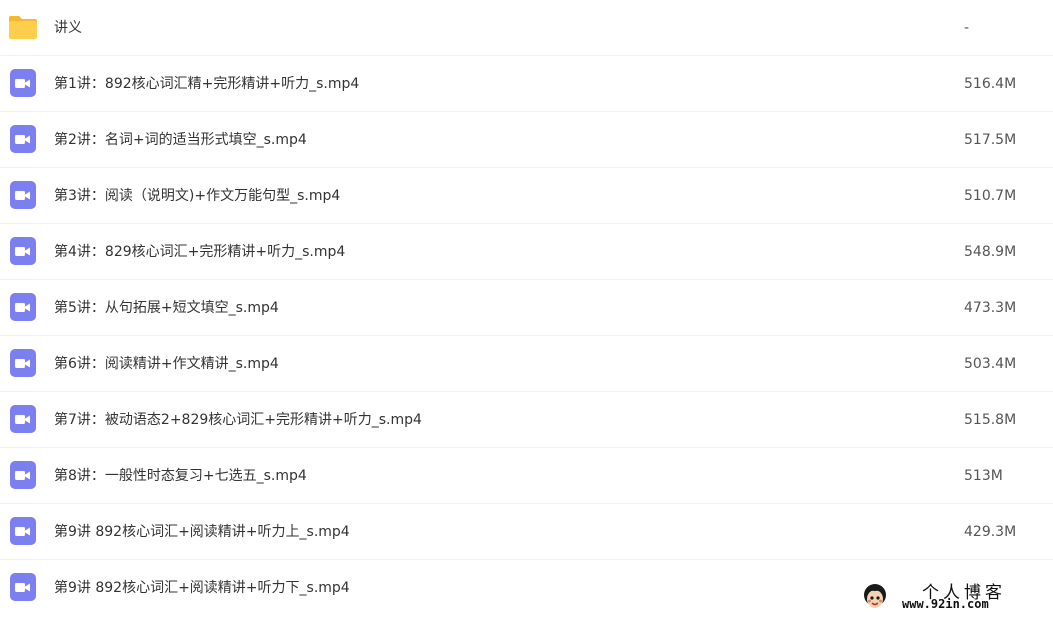 The height and width of the screenshot is (619, 1053). What do you see at coordinates (207, 84) in the screenshot?
I see `file-name: 第1讲：892核心词汇精+完形精讲+听力_s.mp4` at bounding box center [207, 84].